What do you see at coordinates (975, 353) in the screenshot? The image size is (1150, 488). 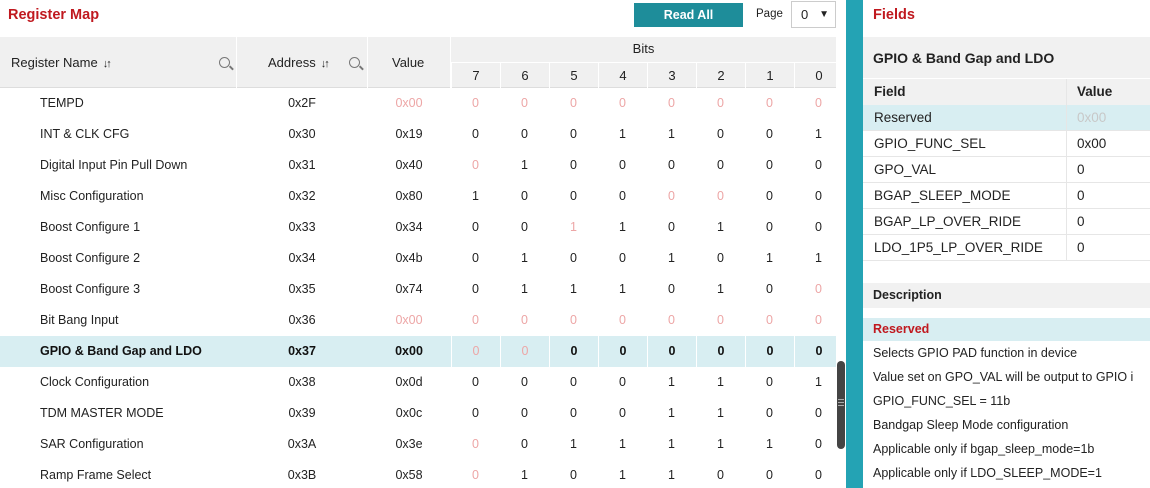 I see `description-line: Selects GPIO PAD function in device` at bounding box center [975, 353].